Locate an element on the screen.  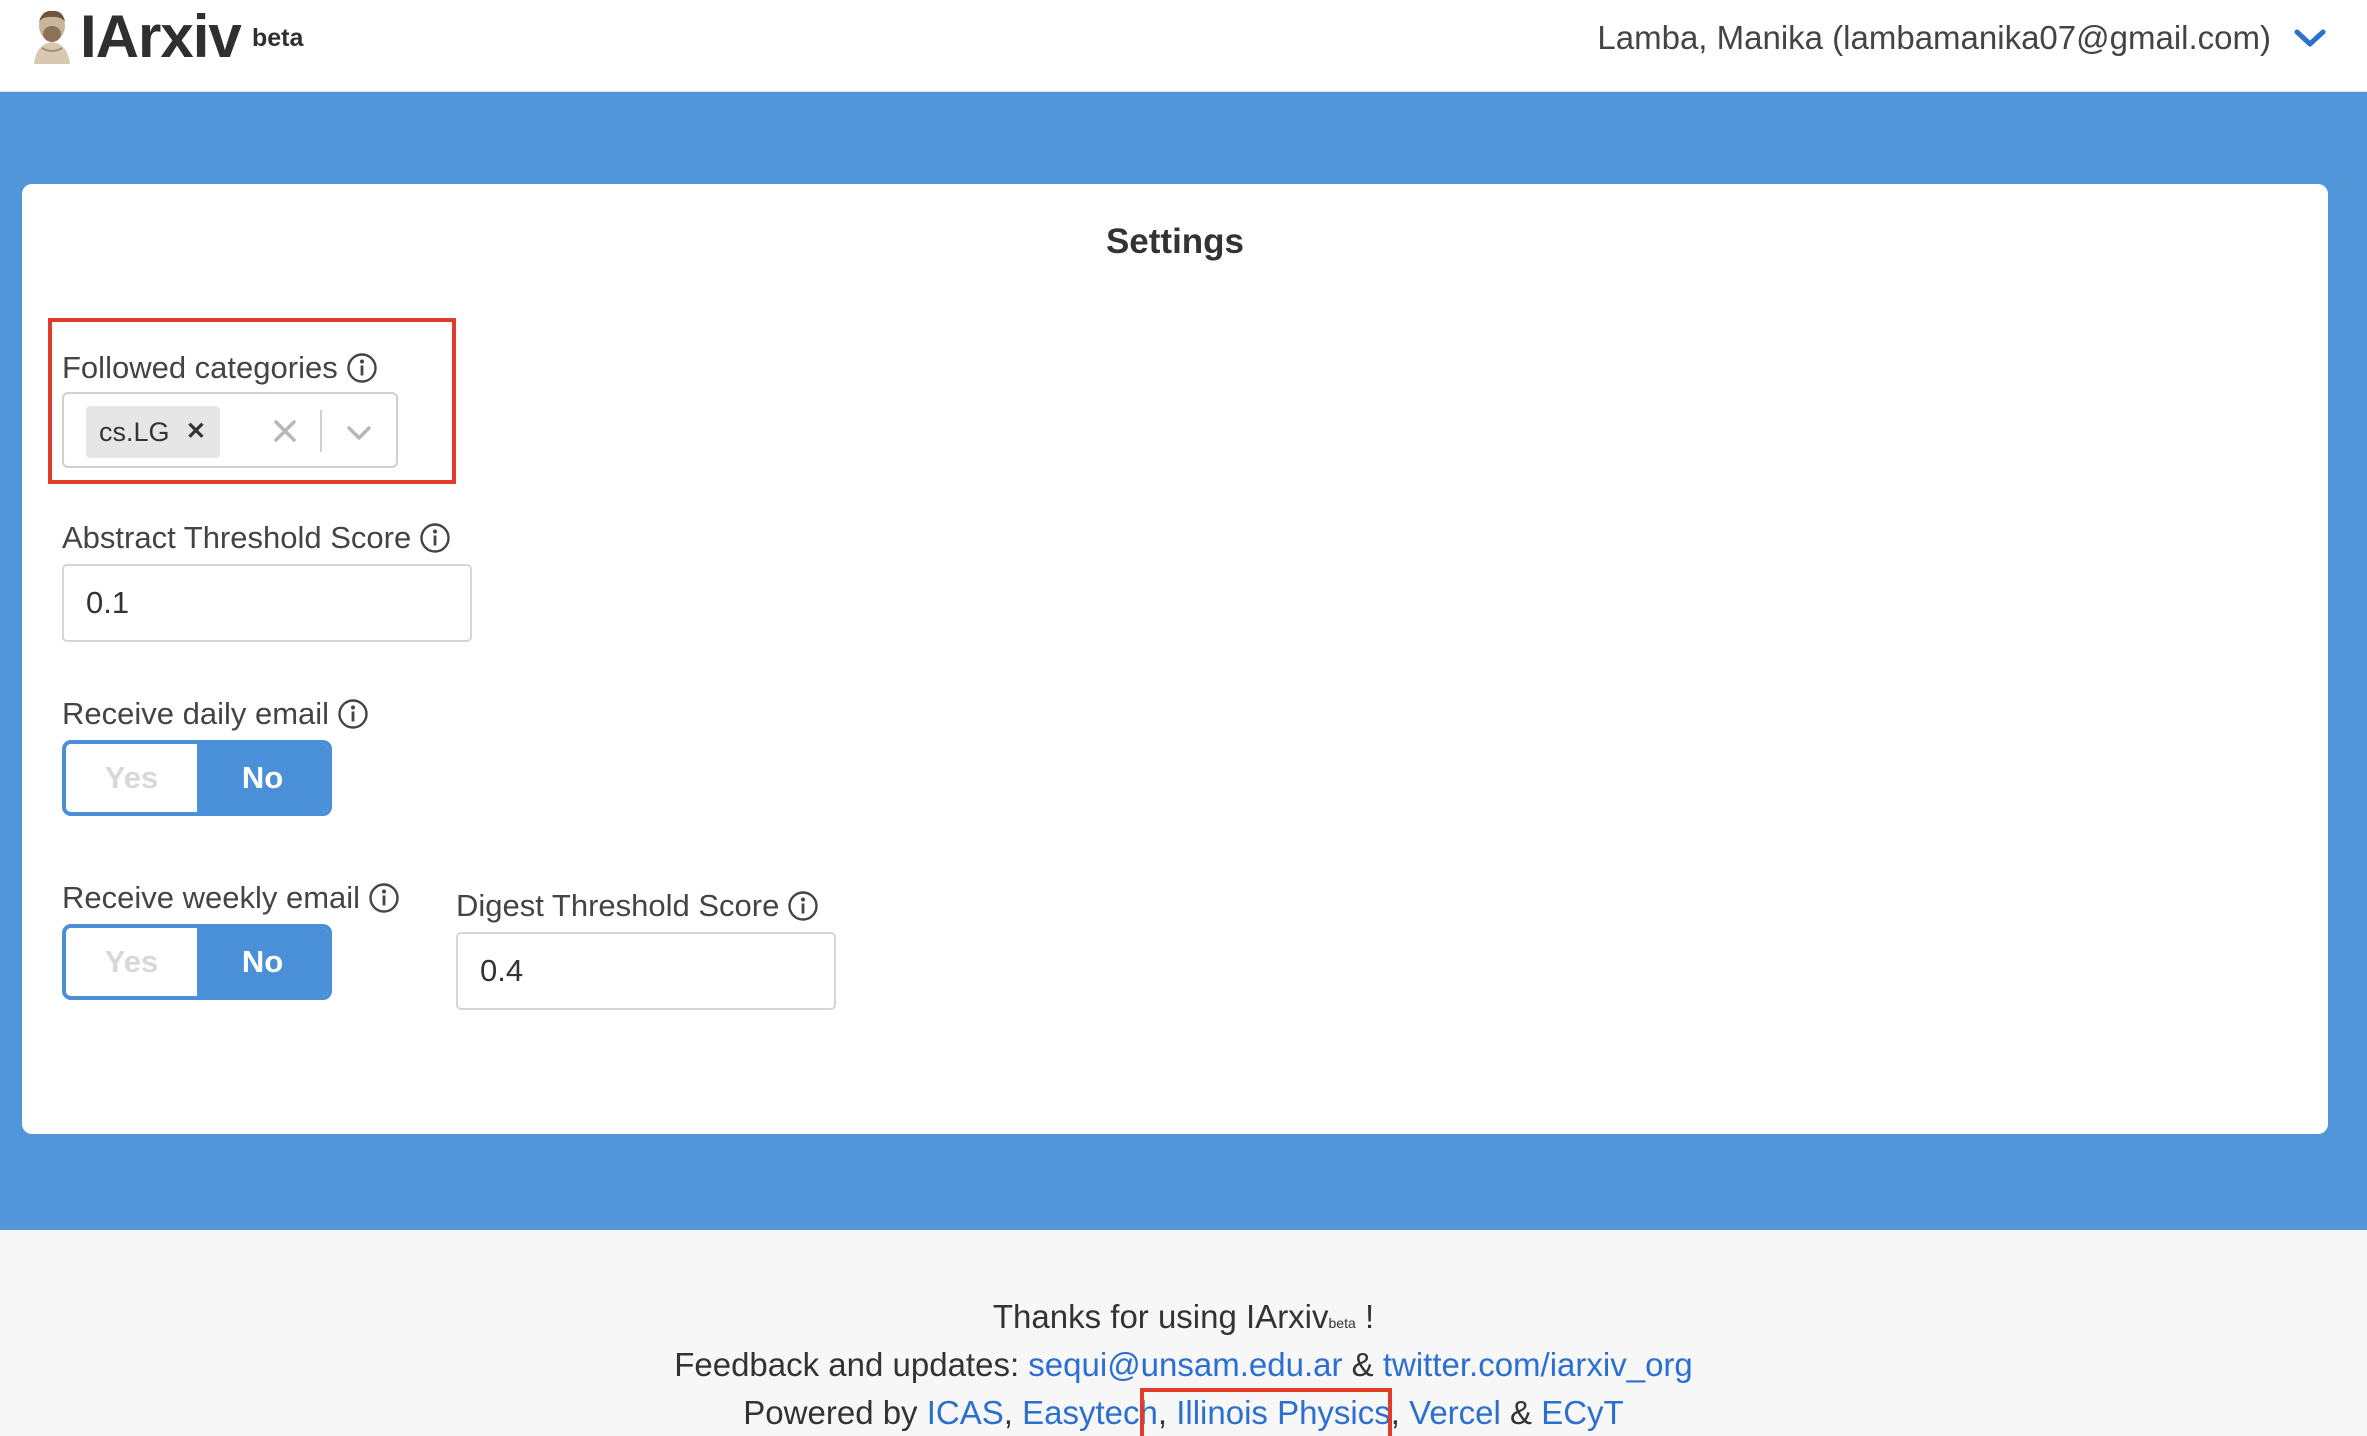
followed-categories-label: Followed categories is located at coordinates (220, 368).